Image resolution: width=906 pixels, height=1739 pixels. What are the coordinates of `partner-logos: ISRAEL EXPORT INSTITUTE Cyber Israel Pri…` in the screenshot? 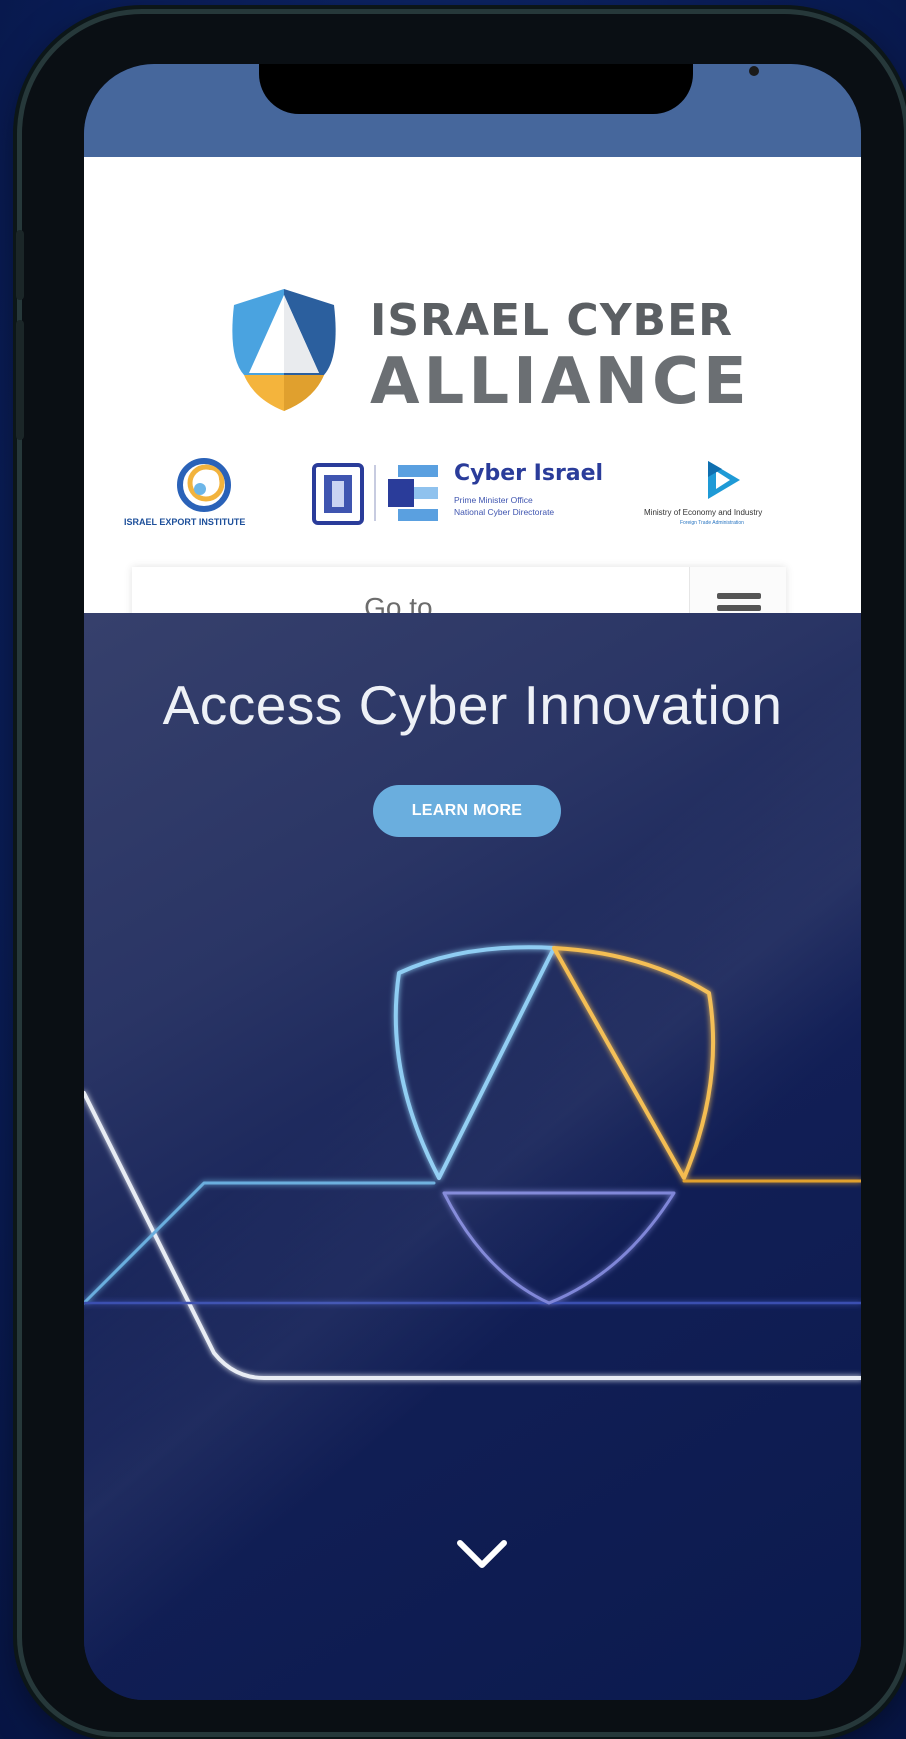 It's located at (472, 502).